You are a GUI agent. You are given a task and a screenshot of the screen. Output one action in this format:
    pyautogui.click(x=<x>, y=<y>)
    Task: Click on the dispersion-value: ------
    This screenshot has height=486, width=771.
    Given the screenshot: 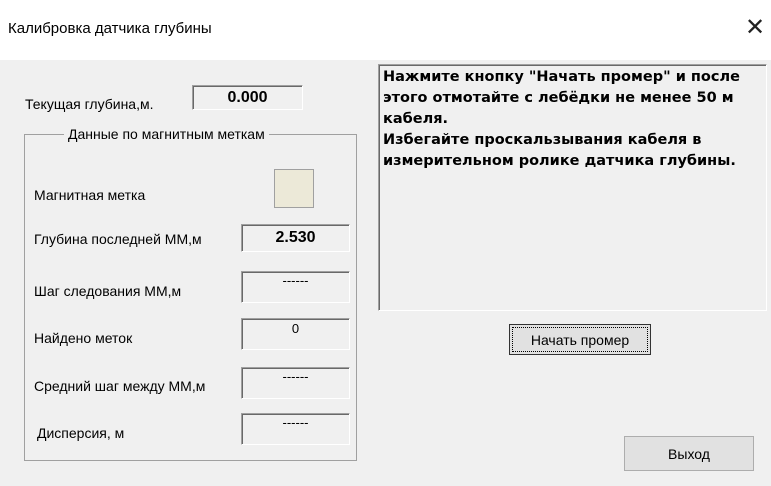 What is the action you would take?
    pyautogui.click(x=295, y=429)
    